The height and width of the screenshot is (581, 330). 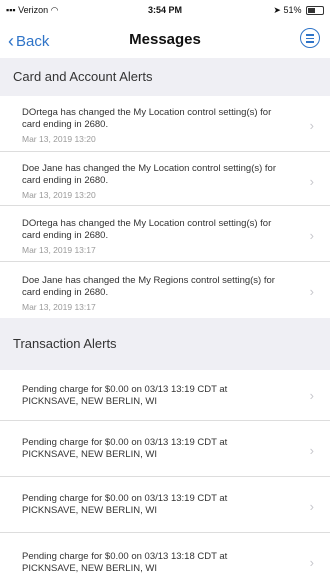 I want to click on menu-icon, so click(x=310, y=38).